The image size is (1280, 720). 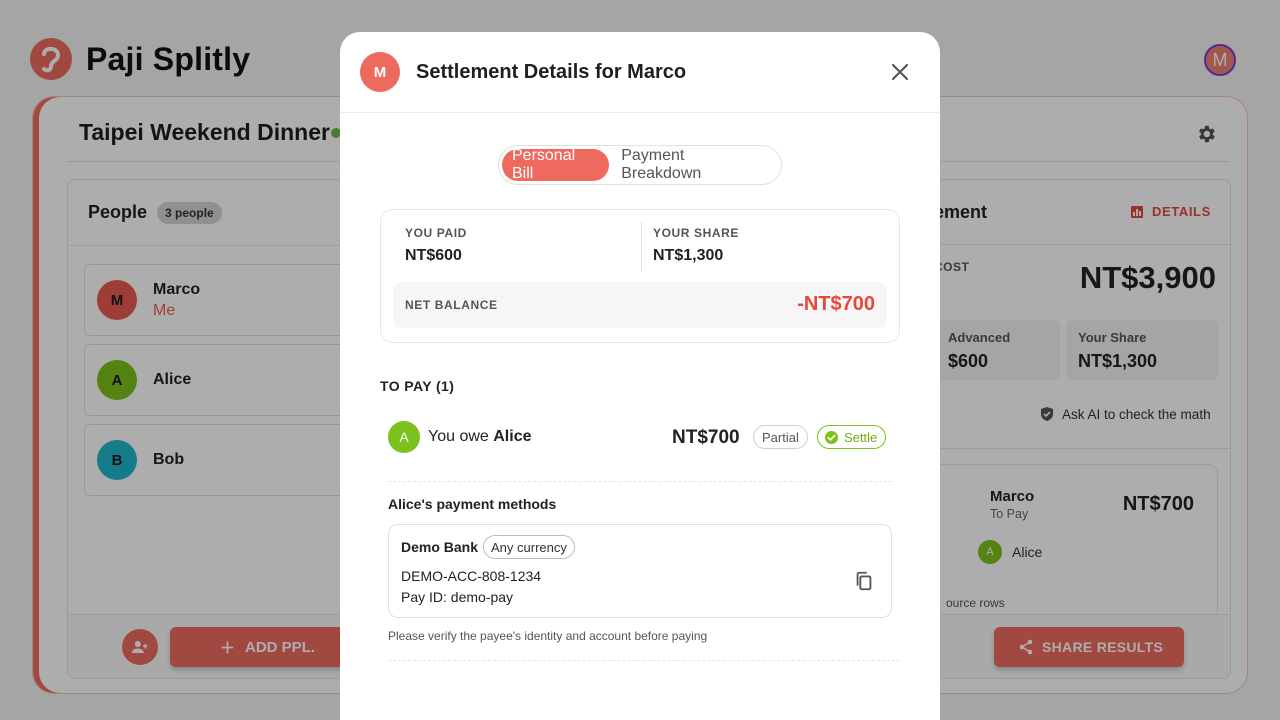 What do you see at coordinates (457, 597) in the screenshot?
I see `pay-id: Pay ID: demo-pay` at bounding box center [457, 597].